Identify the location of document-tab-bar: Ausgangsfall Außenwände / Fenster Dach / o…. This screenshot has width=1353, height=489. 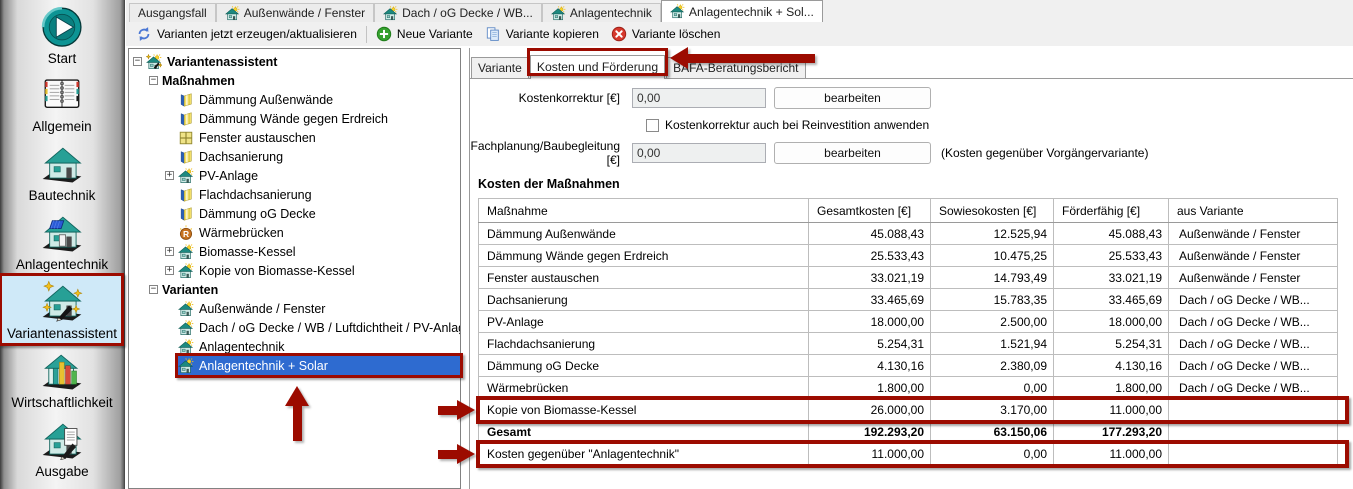
(739, 11).